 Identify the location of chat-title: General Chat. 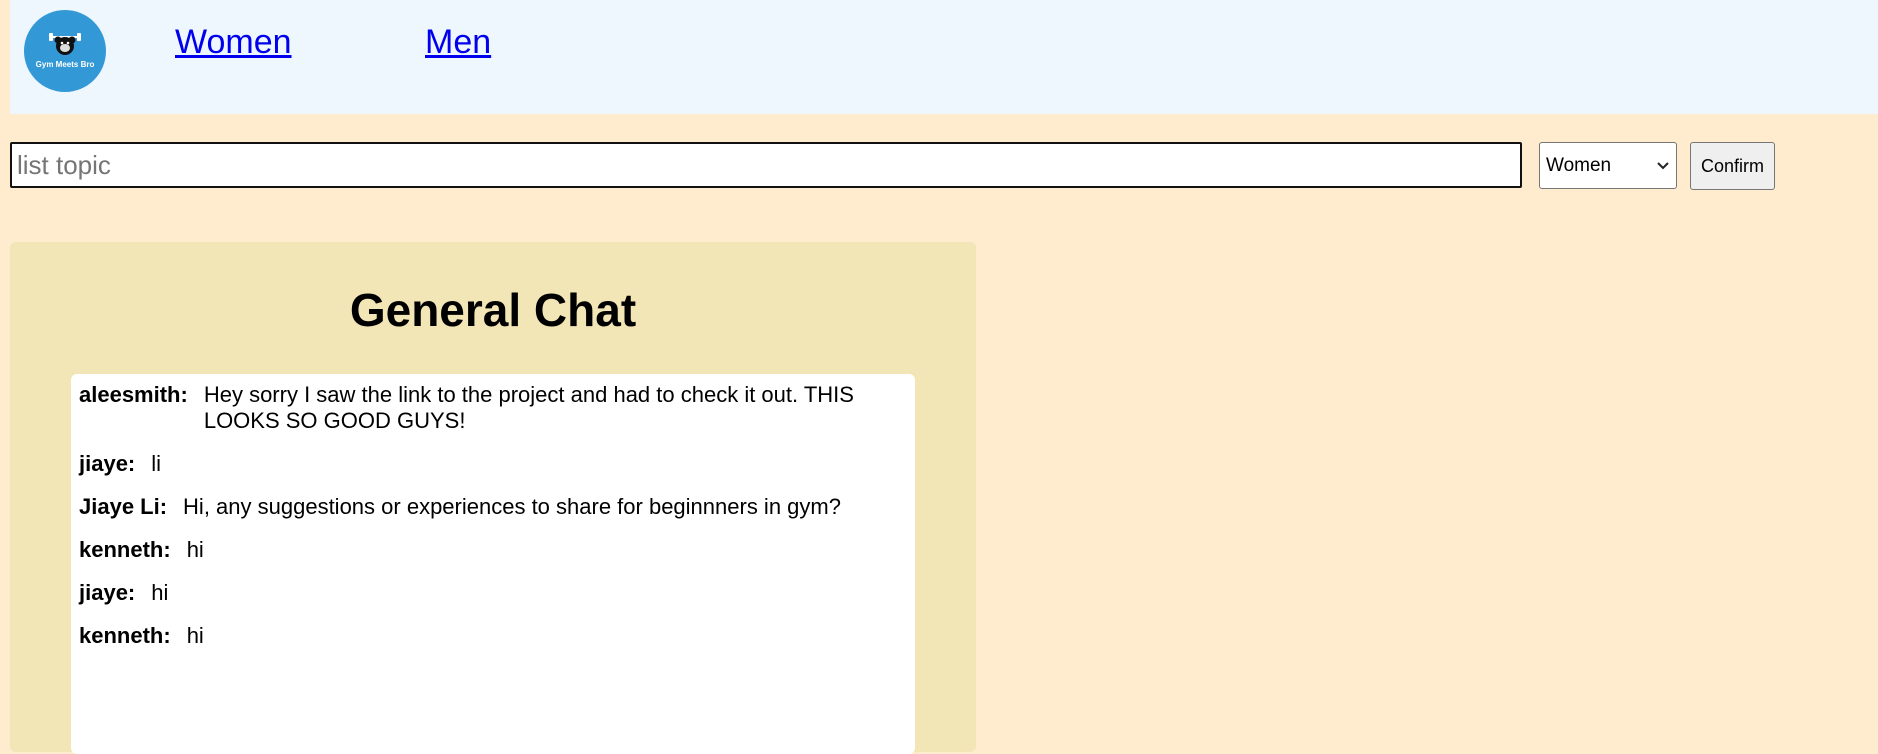
(493, 310).